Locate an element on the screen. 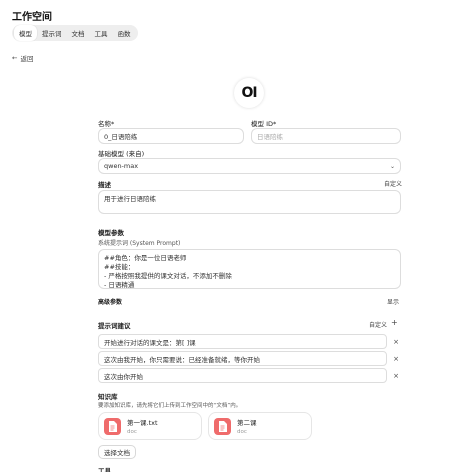 The height and width of the screenshot is (472, 474). description-input: 用于进行日语陪练 is located at coordinates (249, 202).